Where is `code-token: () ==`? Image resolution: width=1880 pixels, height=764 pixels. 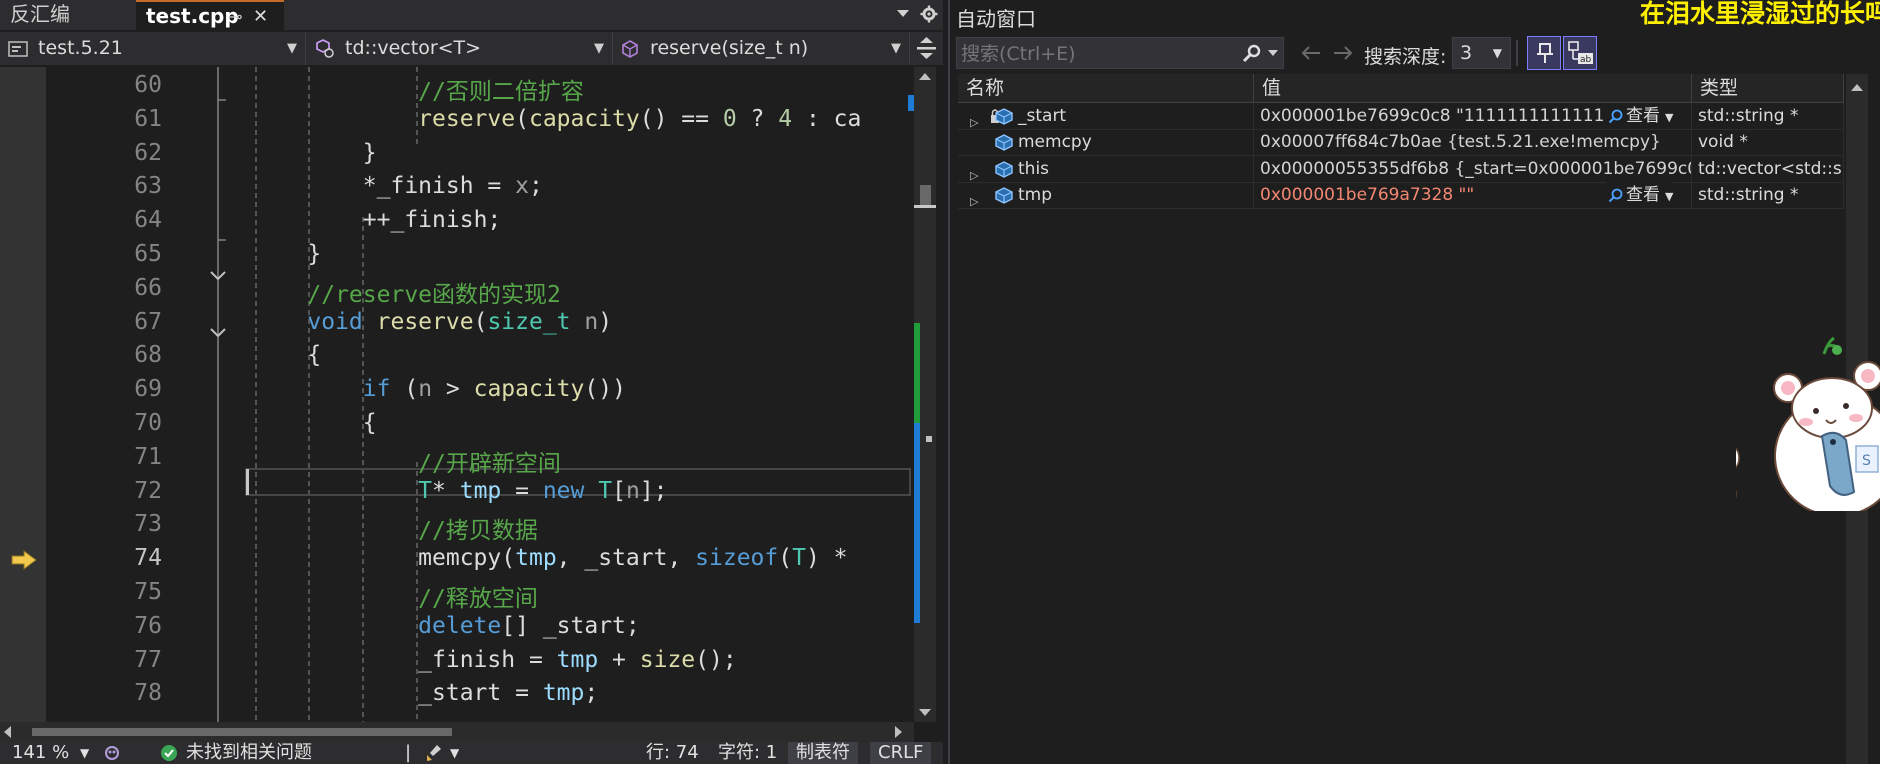 code-token: () == is located at coordinates (681, 118).